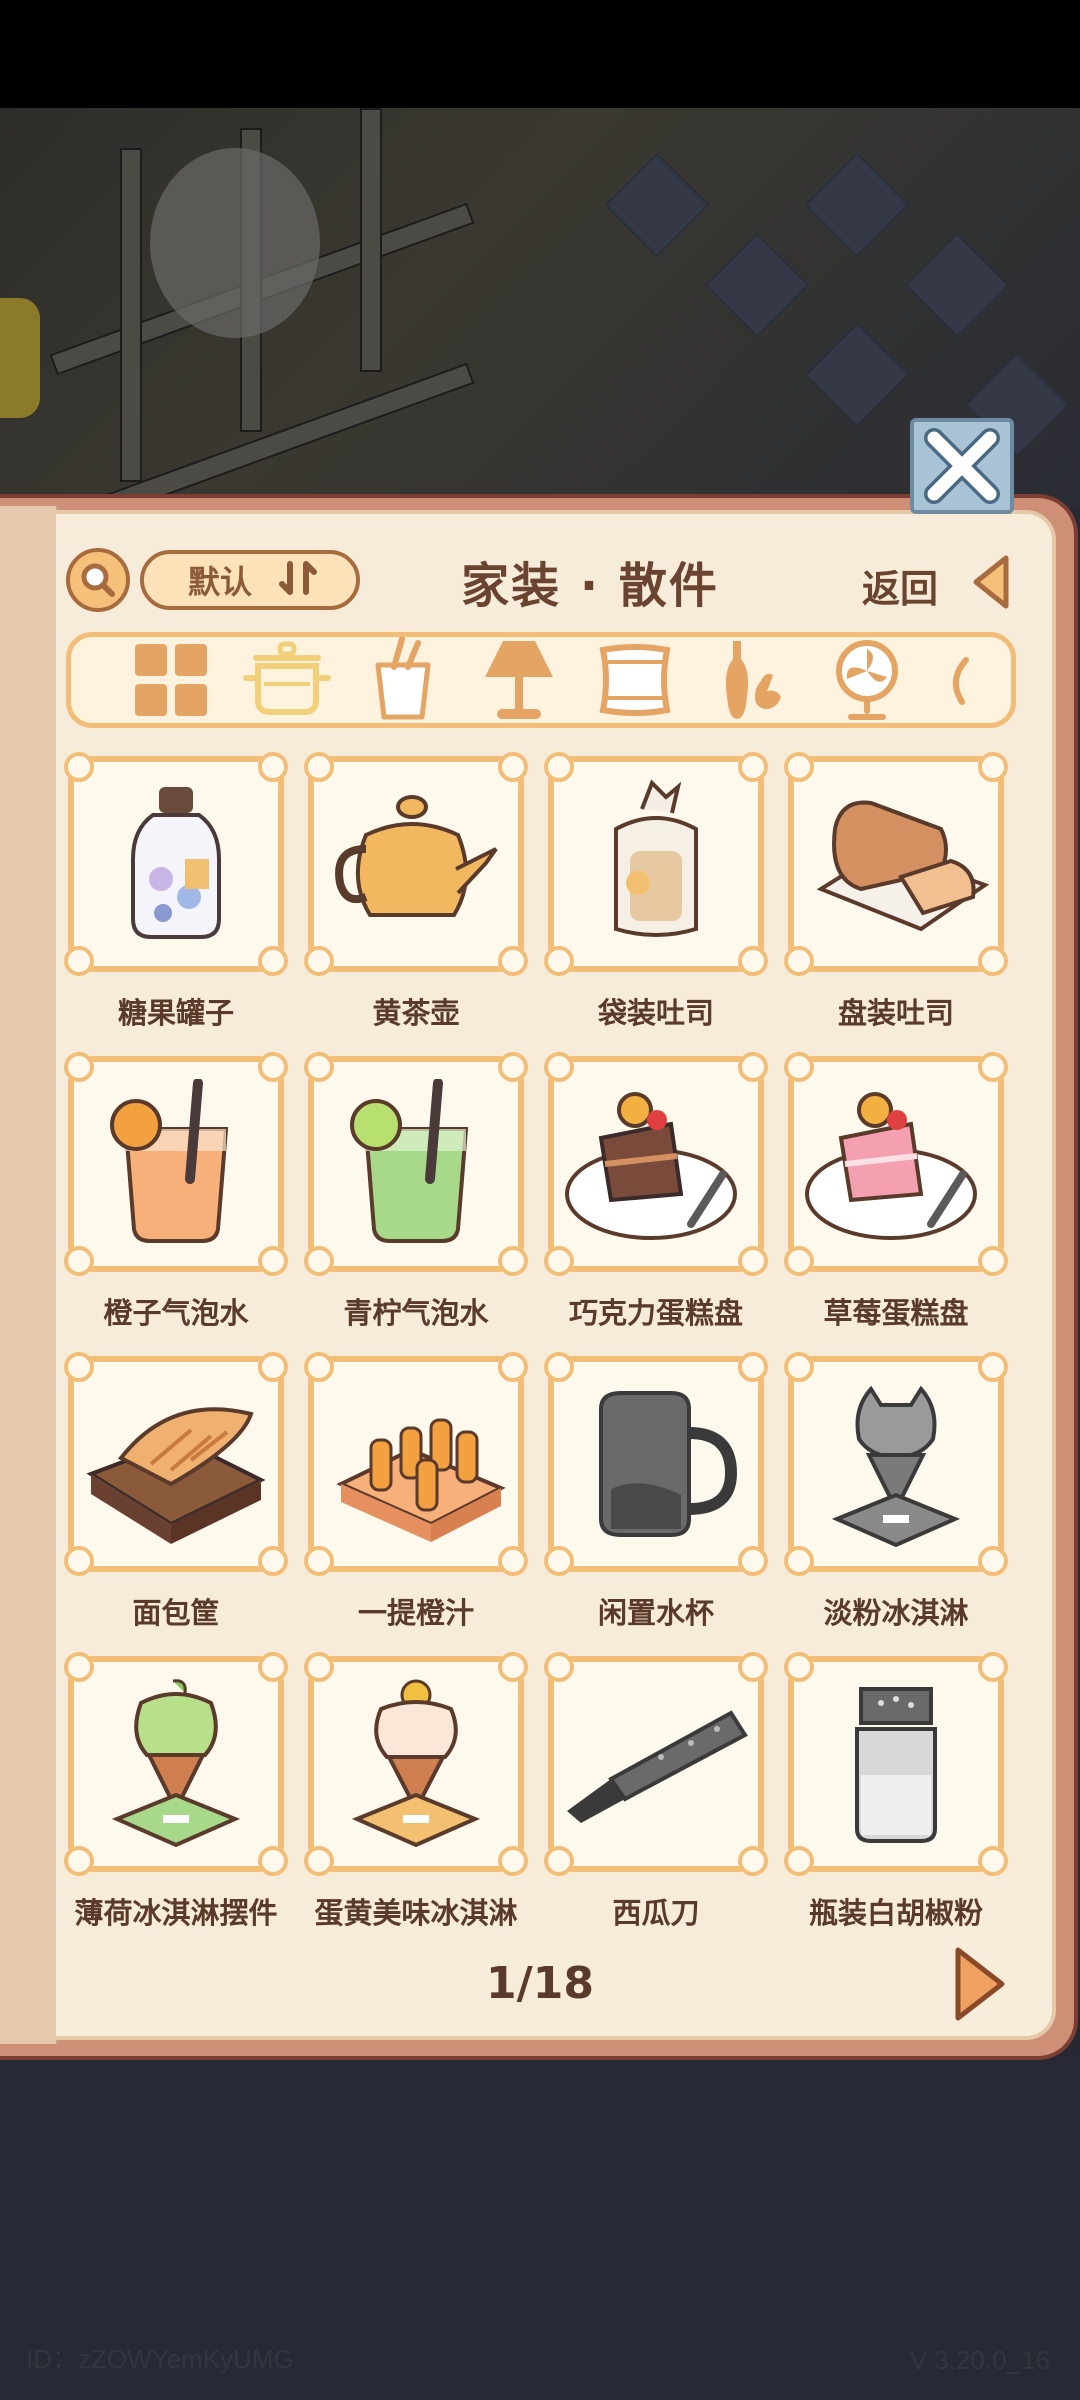 This screenshot has width=1080, height=2400. I want to click on close-icon, so click(962, 466).